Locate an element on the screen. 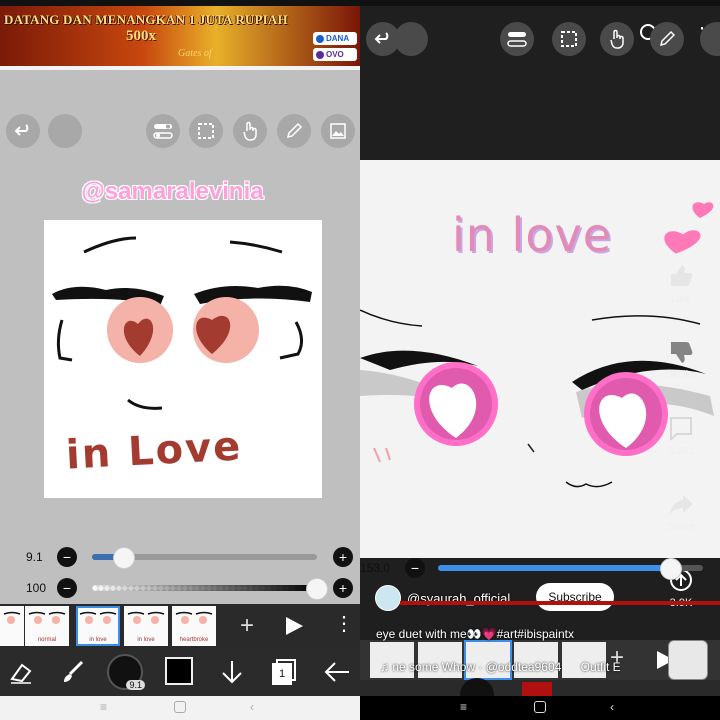  comment-icon is located at coordinates (681, 429).